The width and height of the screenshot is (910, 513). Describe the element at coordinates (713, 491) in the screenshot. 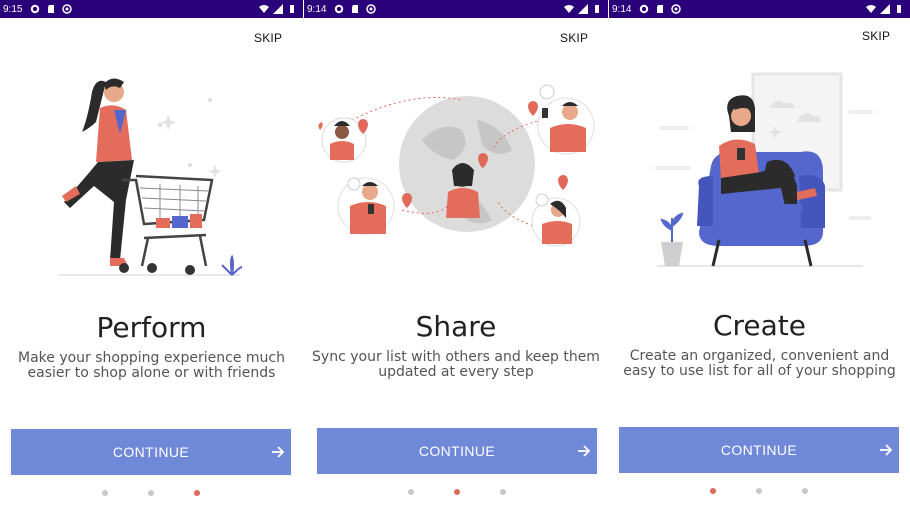

I see `page-dot-1-active` at that location.